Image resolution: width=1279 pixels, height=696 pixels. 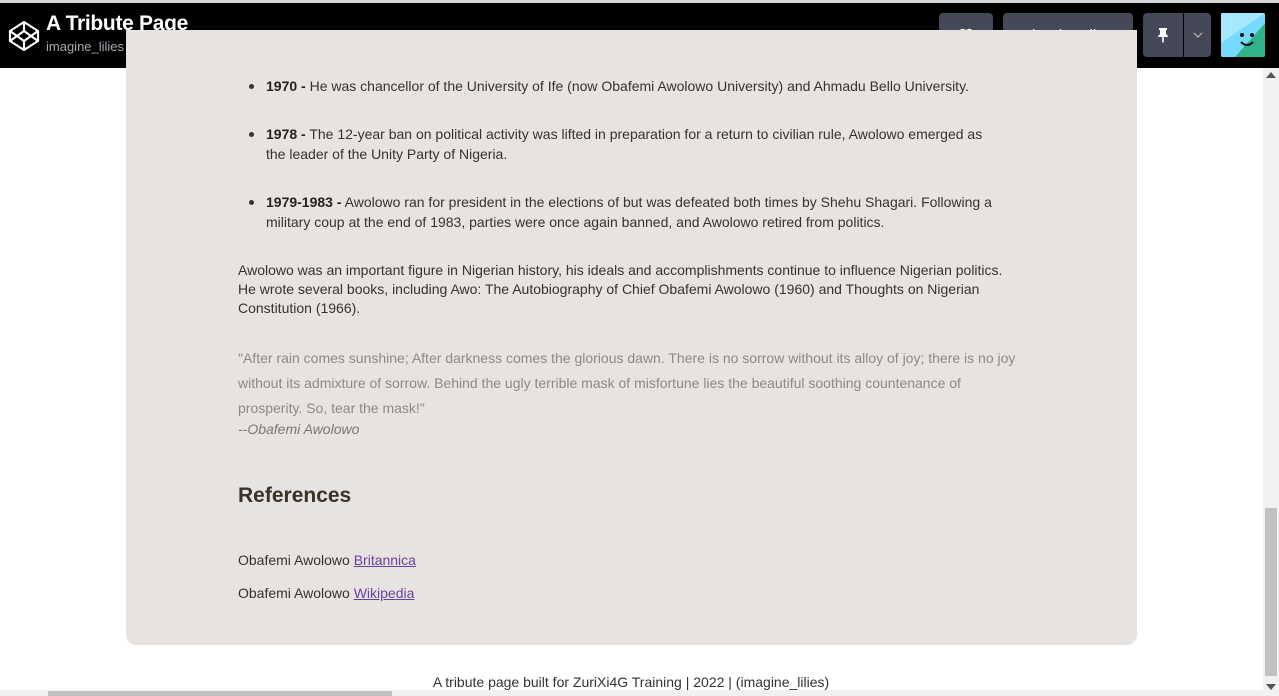 What do you see at coordinates (24, 36) in the screenshot?
I see `codepen-logo-icon` at bounding box center [24, 36].